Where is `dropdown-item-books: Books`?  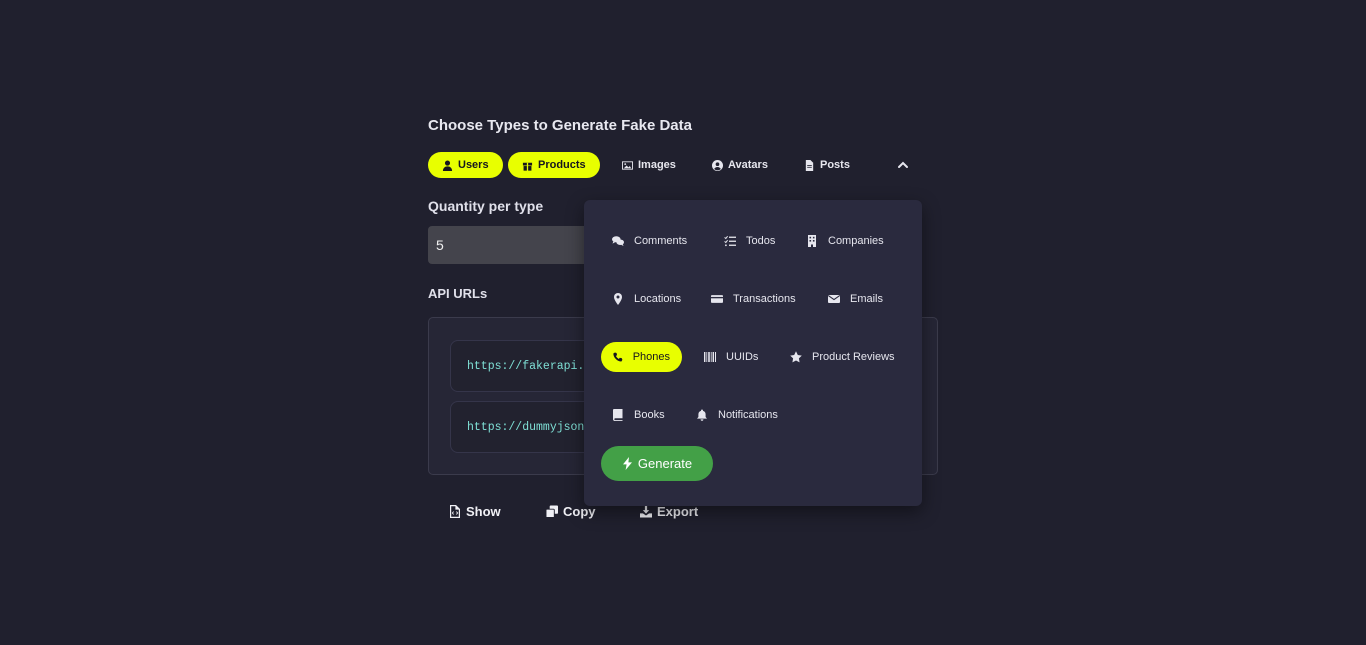
dropdown-item-books: Books is located at coordinates (638, 415).